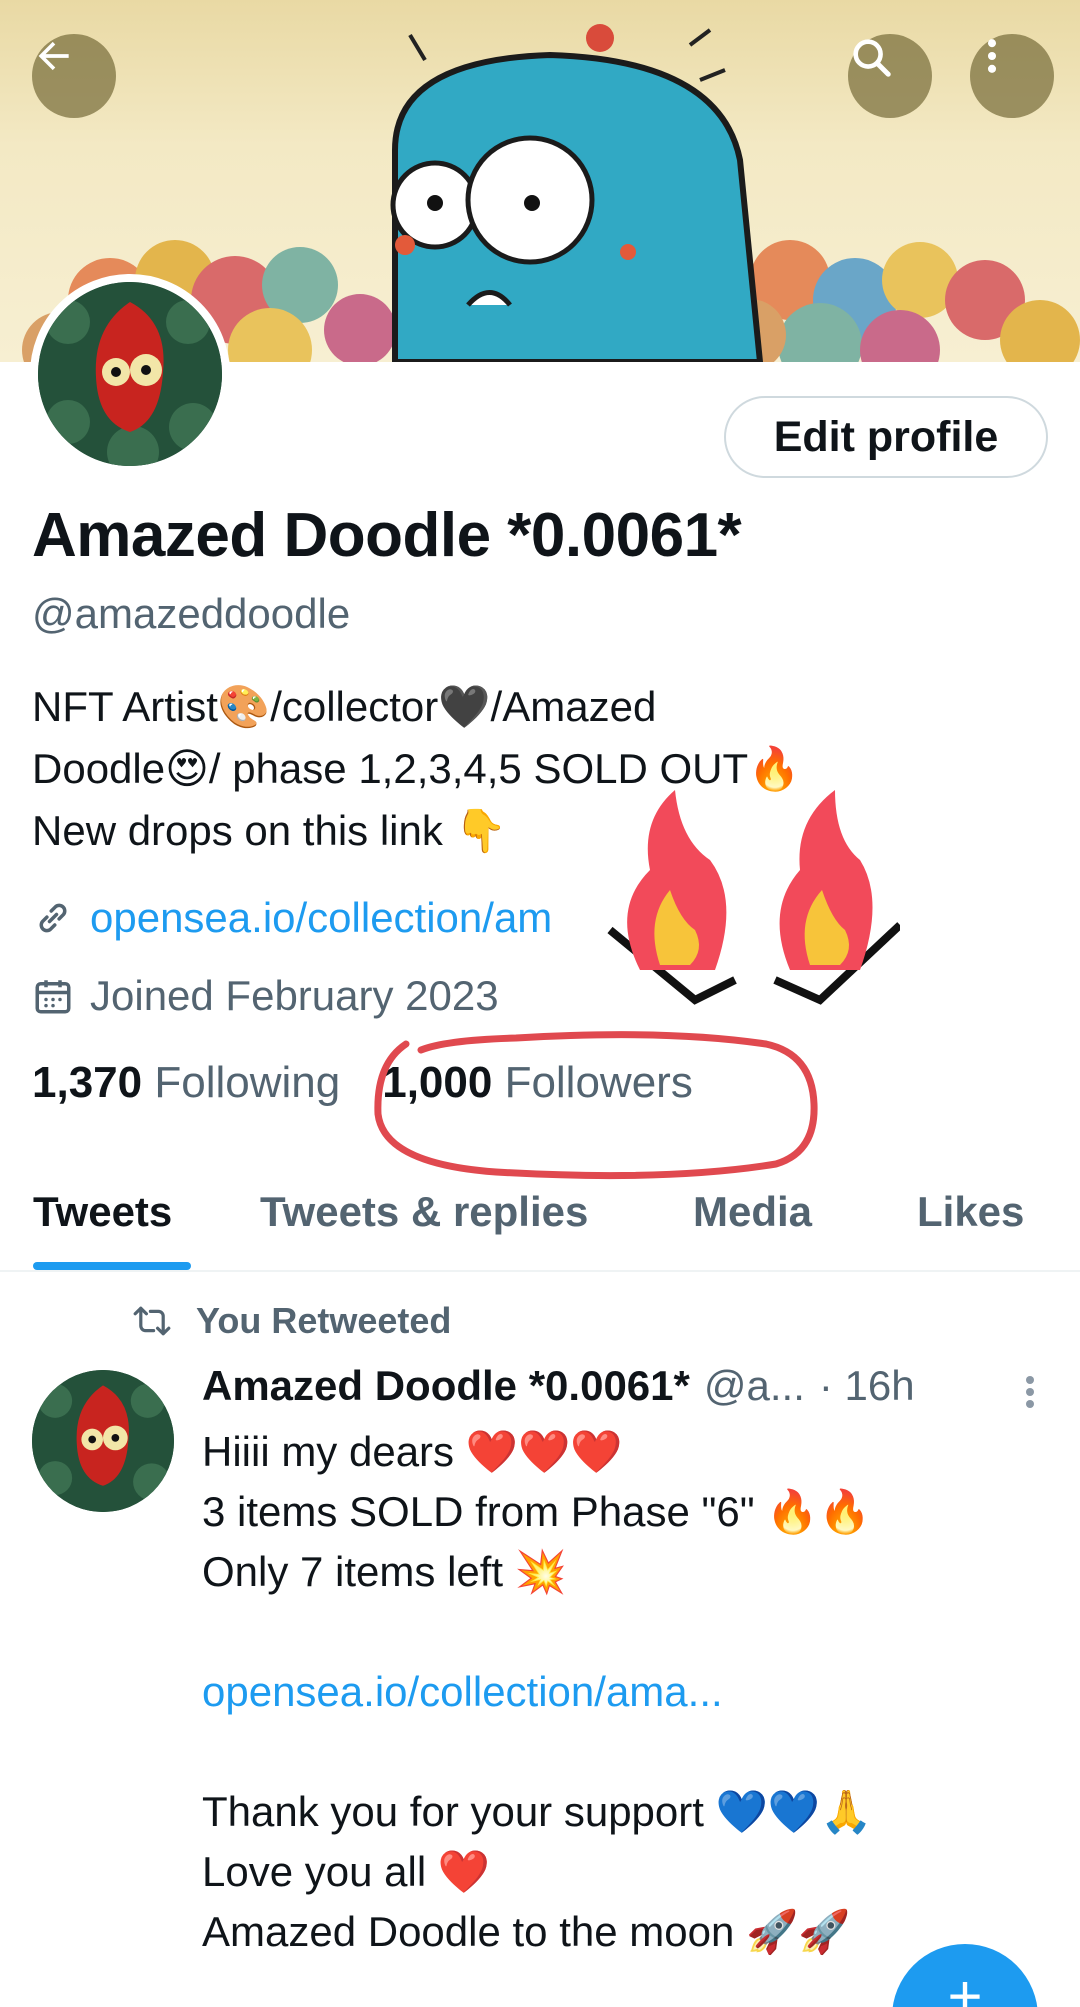  What do you see at coordinates (1012, 76) in the screenshot?
I see `more-options-button` at bounding box center [1012, 76].